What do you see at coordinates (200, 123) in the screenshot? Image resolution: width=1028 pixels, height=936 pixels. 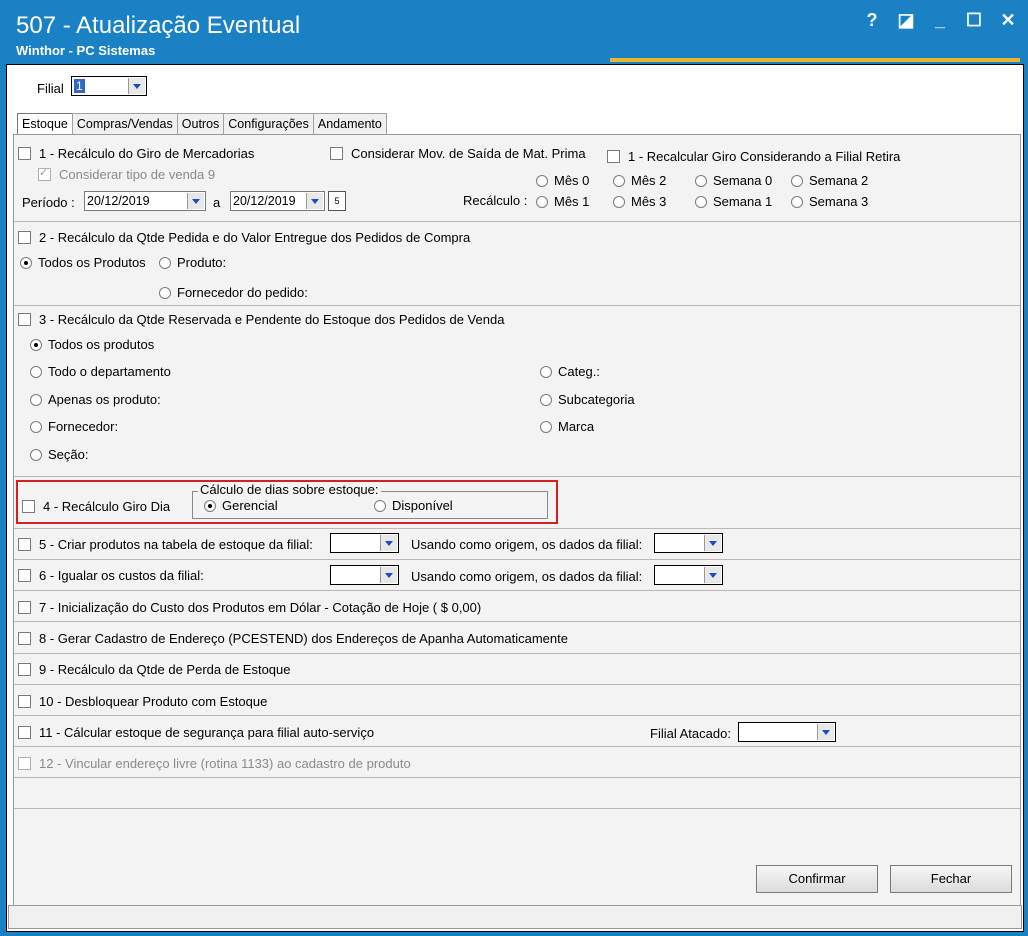 I see `tab-outros: Outros` at bounding box center [200, 123].